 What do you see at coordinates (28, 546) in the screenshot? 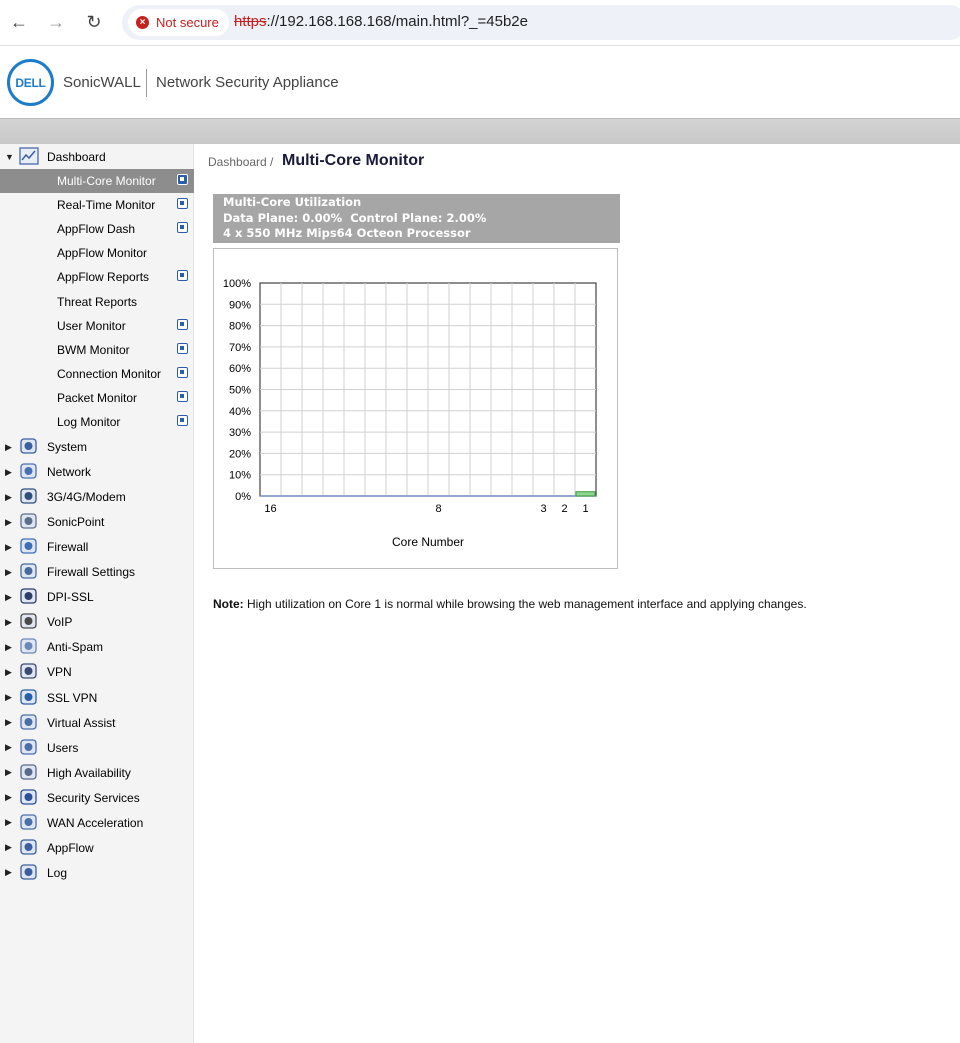
I see `firewall-icon` at bounding box center [28, 546].